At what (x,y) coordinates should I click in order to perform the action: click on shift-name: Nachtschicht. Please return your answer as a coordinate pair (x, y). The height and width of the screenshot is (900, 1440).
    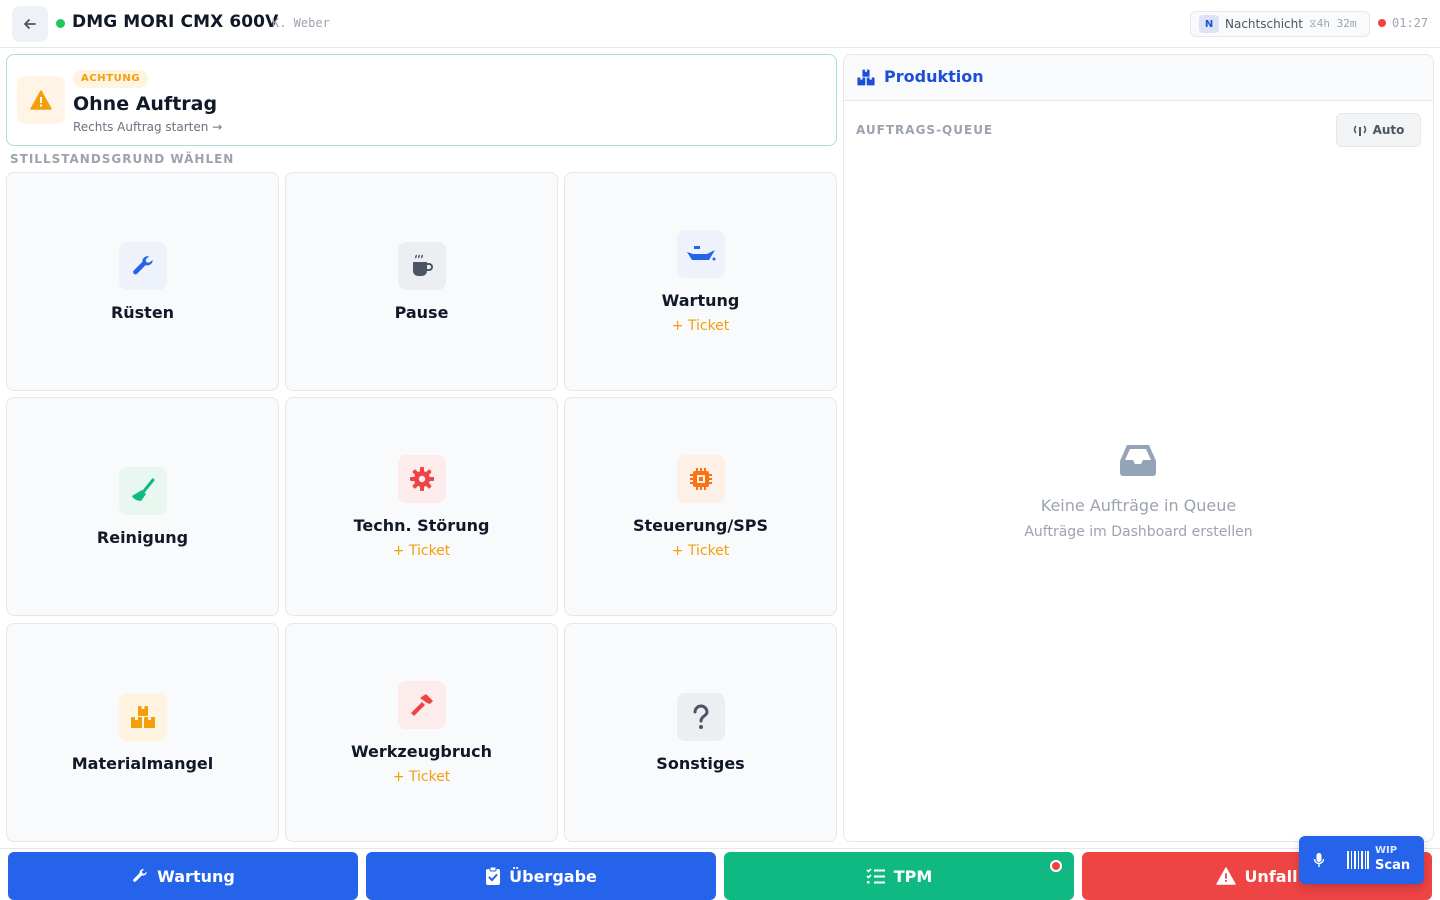
    Looking at the image, I should click on (1264, 24).